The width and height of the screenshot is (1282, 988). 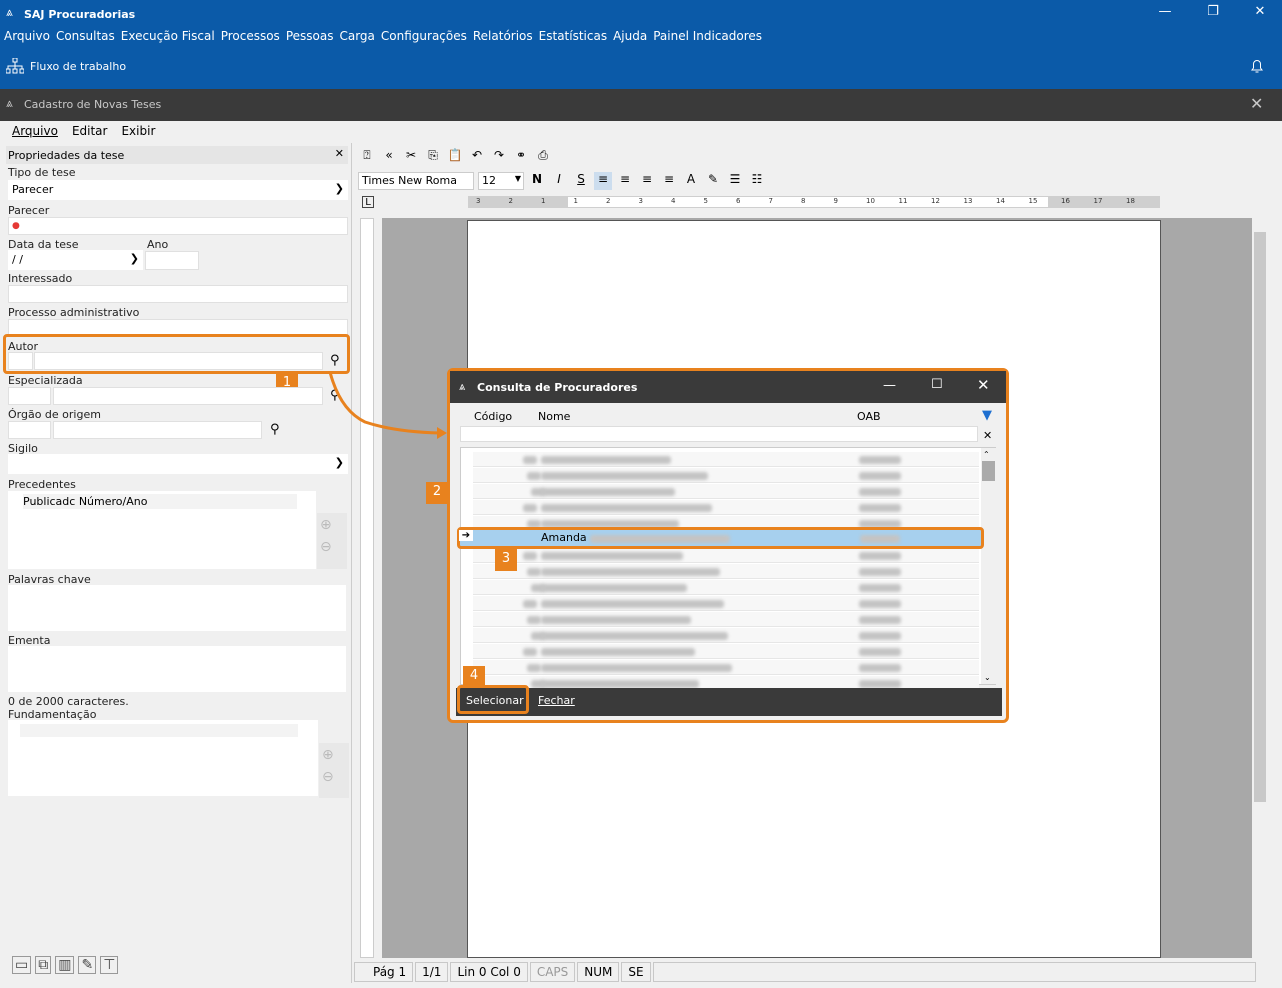 What do you see at coordinates (493, 416) in the screenshot?
I see `col-codigo: Código` at bounding box center [493, 416].